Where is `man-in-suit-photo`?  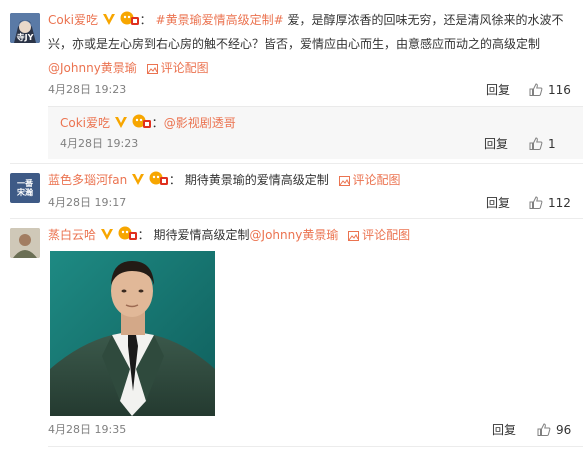 man-in-suit-photo is located at coordinates (132, 333).